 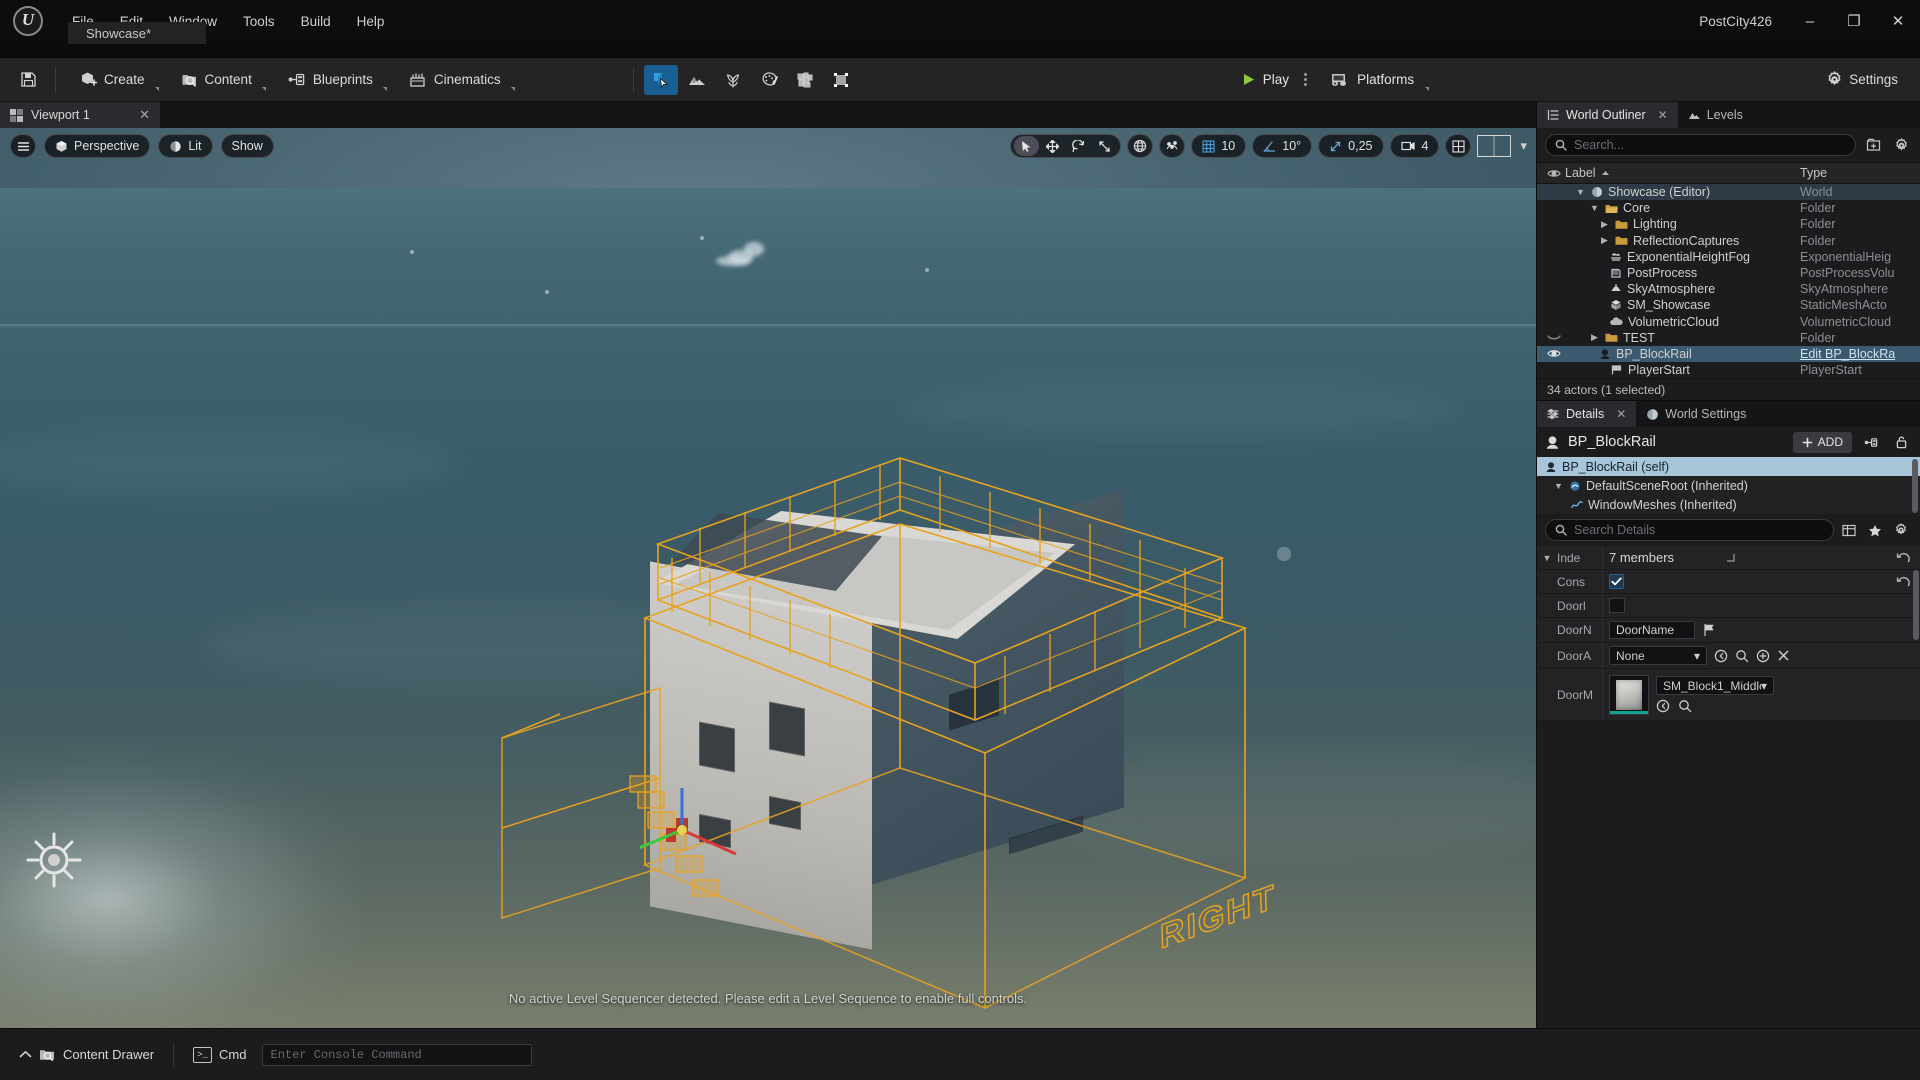 What do you see at coordinates (1763, 656) in the screenshot?
I see `use-selected-icon` at bounding box center [1763, 656].